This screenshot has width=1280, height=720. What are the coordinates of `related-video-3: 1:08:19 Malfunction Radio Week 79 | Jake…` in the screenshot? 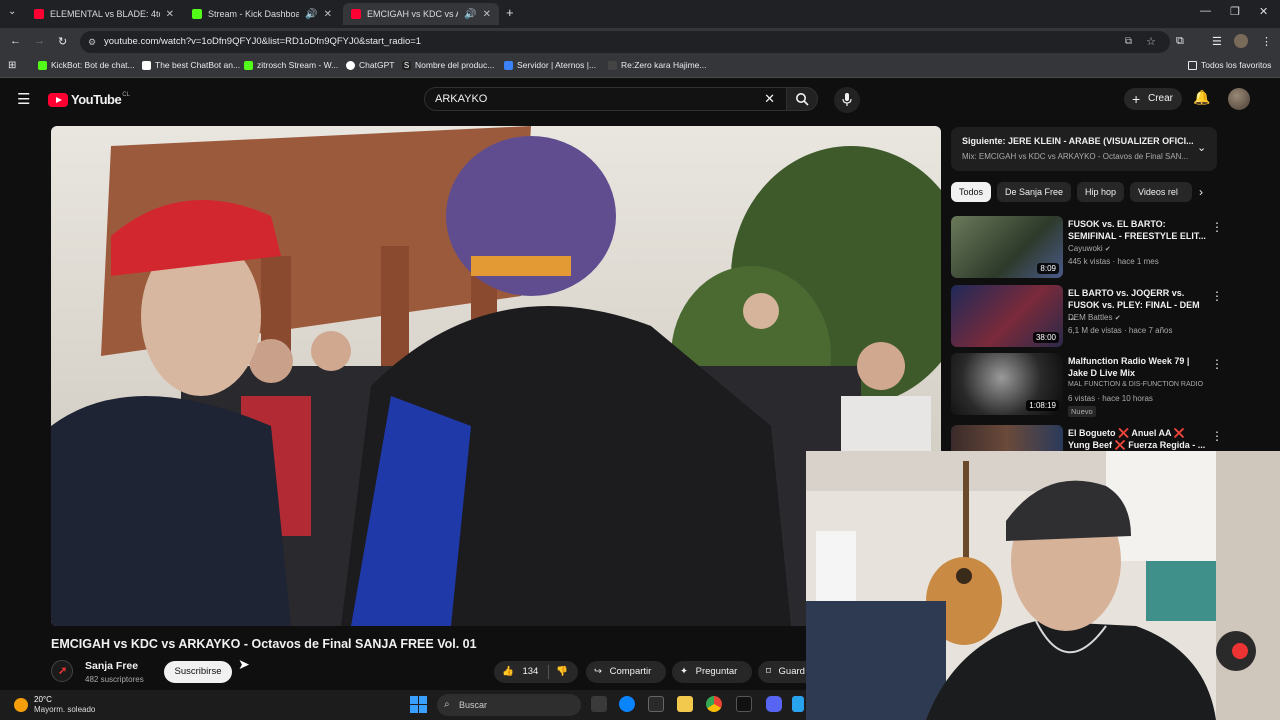 It's located at (1088, 385).